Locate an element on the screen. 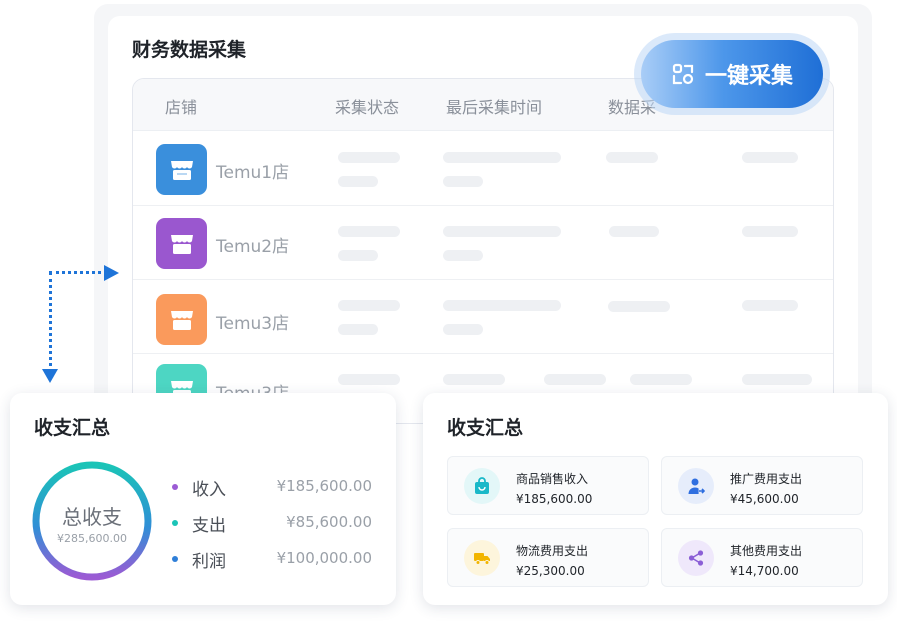  table-row: Temu3店 is located at coordinates (483, 317).